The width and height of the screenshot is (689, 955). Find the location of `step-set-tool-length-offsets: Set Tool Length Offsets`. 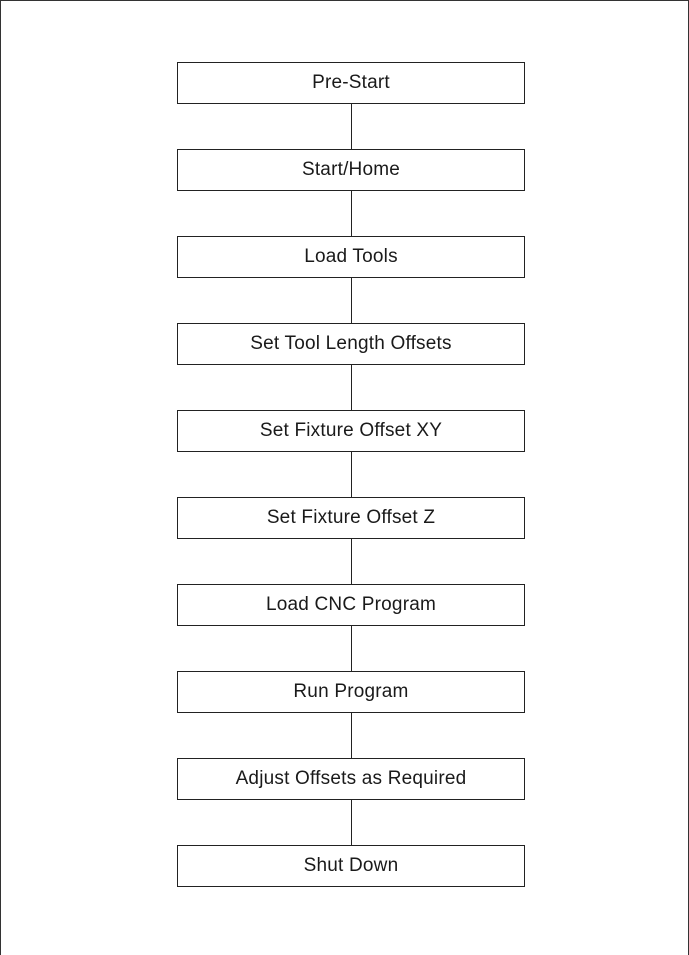

step-set-tool-length-offsets: Set Tool Length Offsets is located at coordinates (351, 344).